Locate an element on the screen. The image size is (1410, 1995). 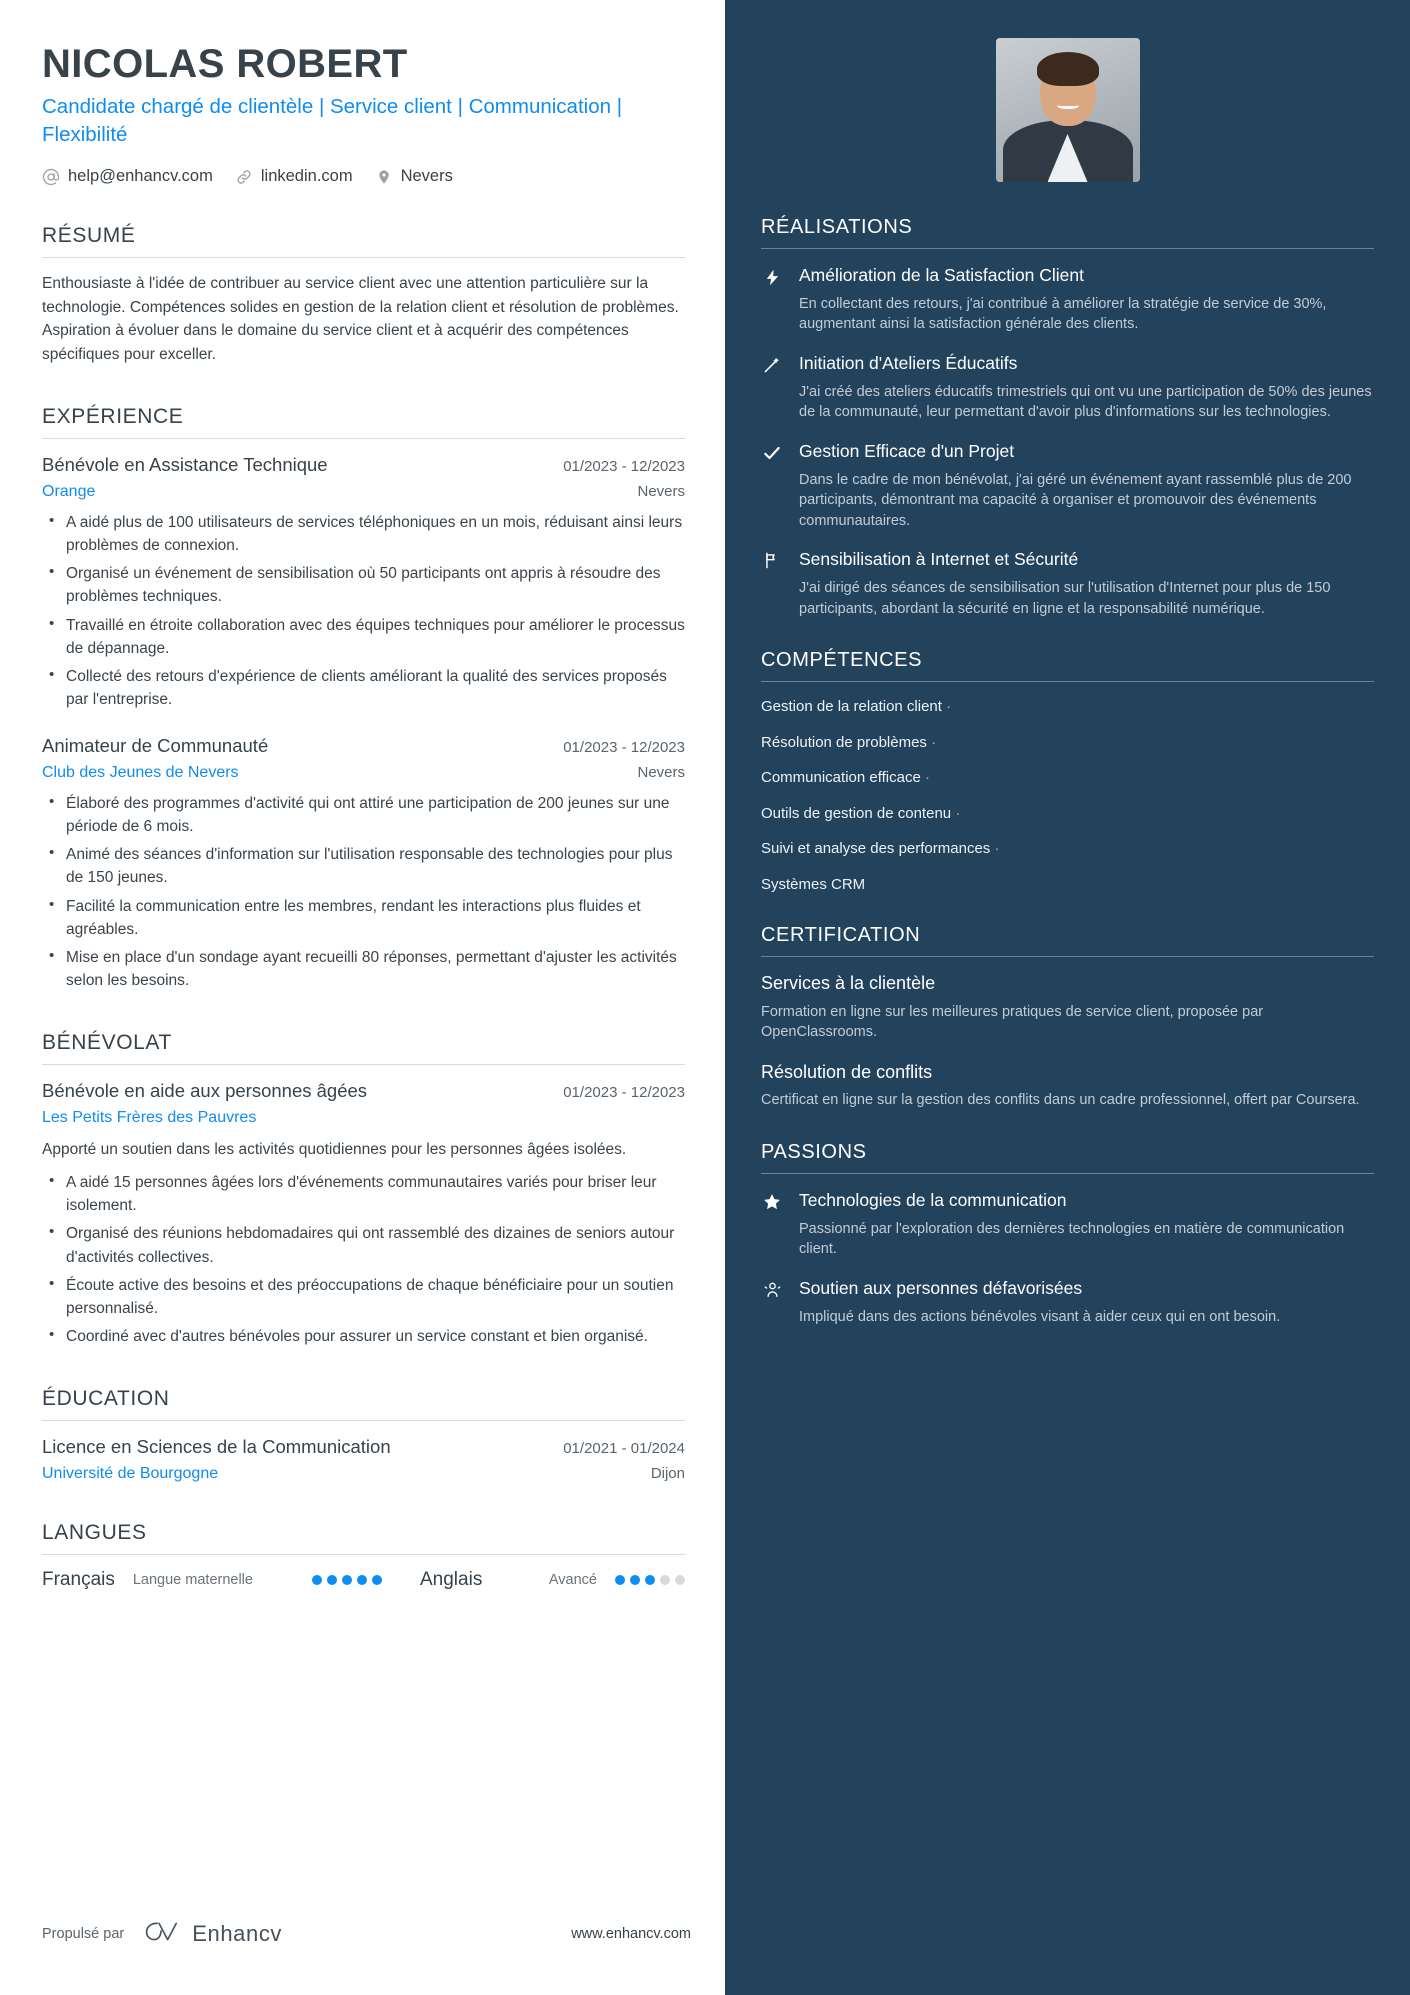
certification-title: Résolution de conflits is located at coordinates (847, 1071).